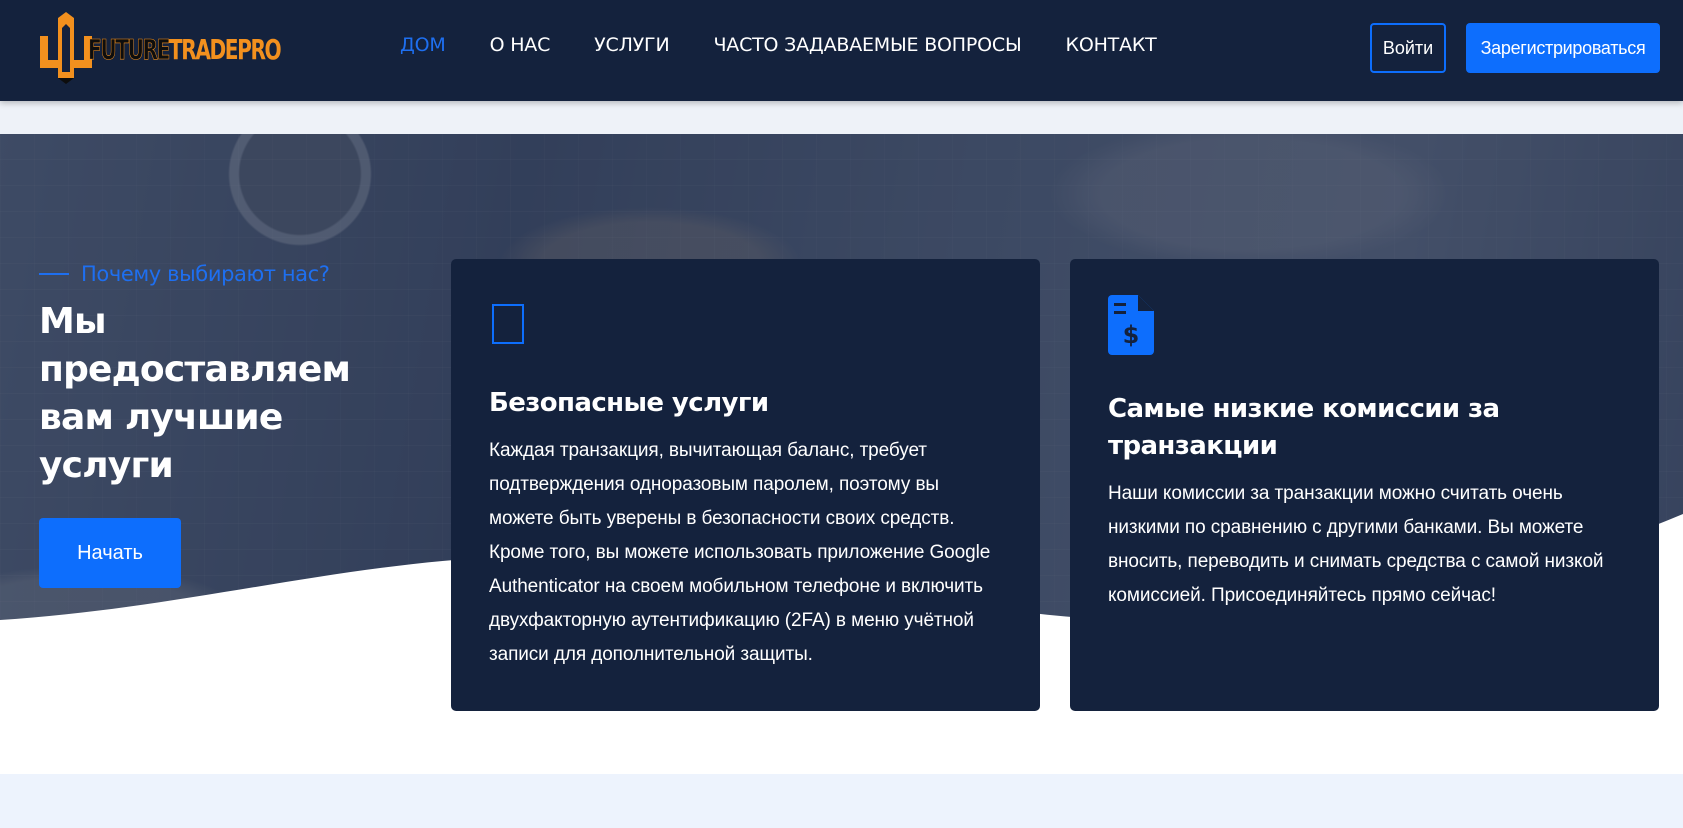  What do you see at coordinates (110, 553) in the screenshot?
I see `start-button: Начать` at bounding box center [110, 553].